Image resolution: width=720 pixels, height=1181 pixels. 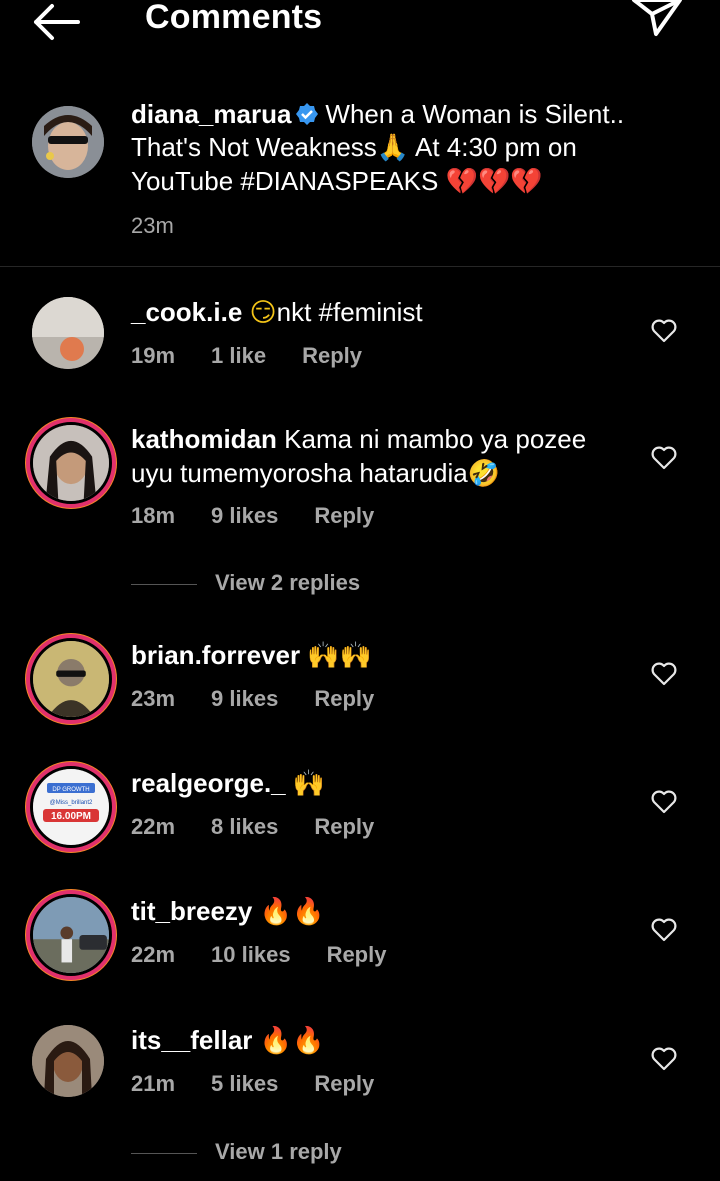 I want to click on comment-username: kathomidan, so click(x=204, y=439).